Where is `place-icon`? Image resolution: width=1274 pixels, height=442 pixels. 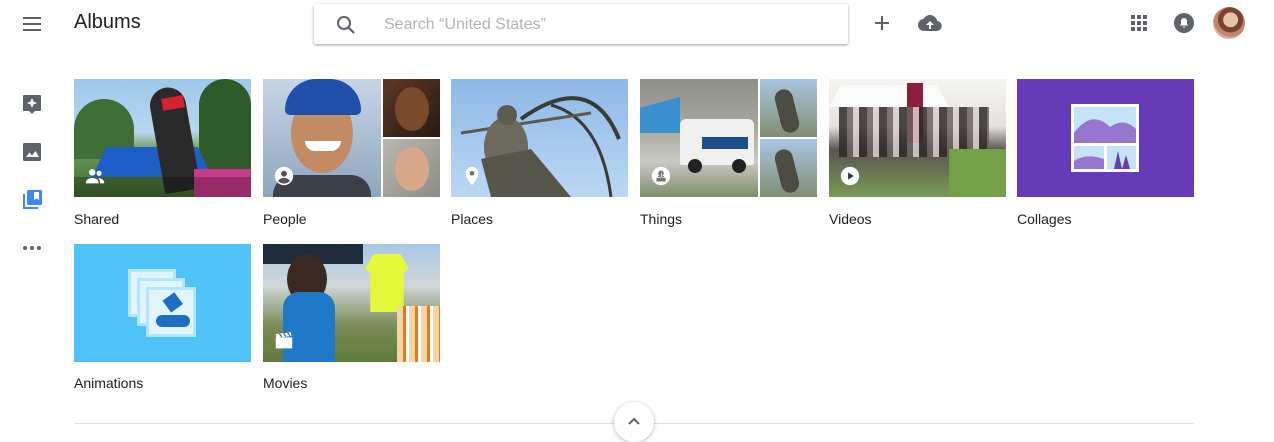 place-icon is located at coordinates (472, 176).